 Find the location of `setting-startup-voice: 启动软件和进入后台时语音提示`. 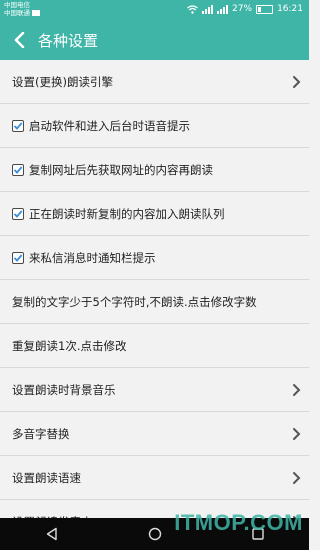

setting-startup-voice: 启动软件和进入后台时语音提示 is located at coordinates (154, 126).